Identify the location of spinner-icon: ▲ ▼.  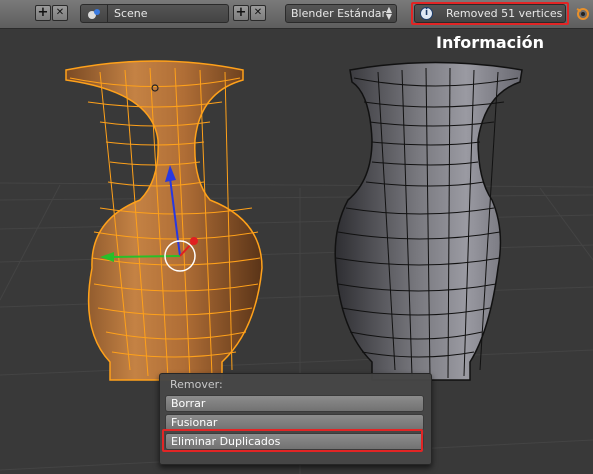
(388, 13).